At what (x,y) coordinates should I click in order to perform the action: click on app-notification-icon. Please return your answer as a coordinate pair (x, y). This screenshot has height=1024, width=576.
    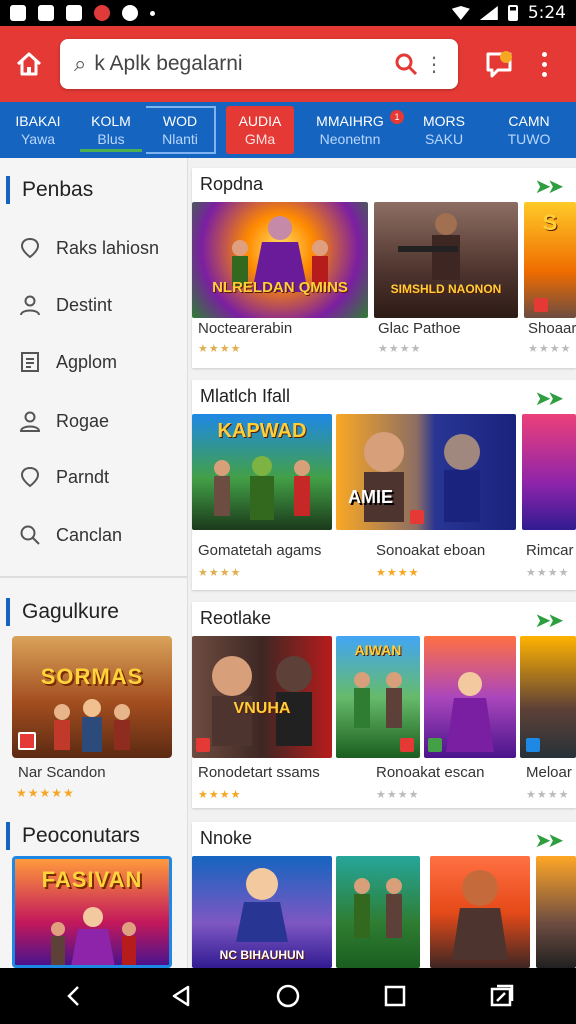
    Looking at the image, I should click on (102, 13).